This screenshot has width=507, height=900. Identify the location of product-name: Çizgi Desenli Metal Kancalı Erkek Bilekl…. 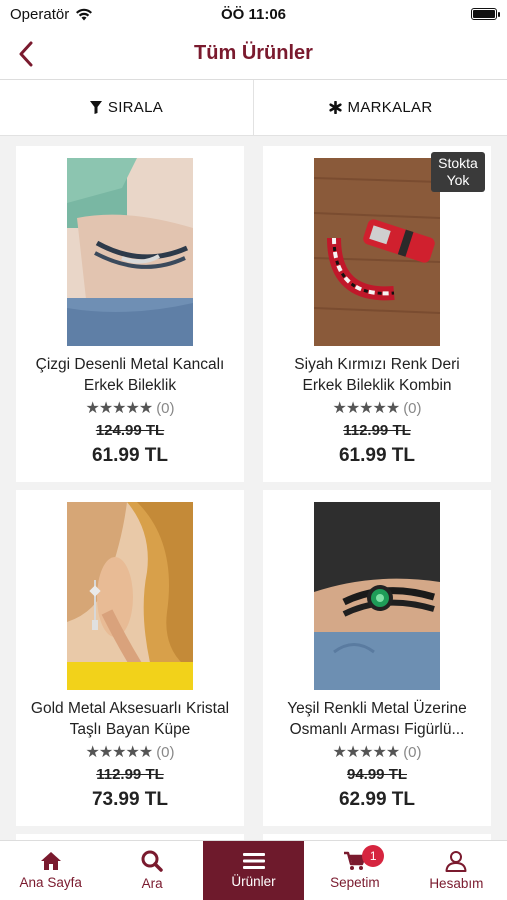
(130, 375).